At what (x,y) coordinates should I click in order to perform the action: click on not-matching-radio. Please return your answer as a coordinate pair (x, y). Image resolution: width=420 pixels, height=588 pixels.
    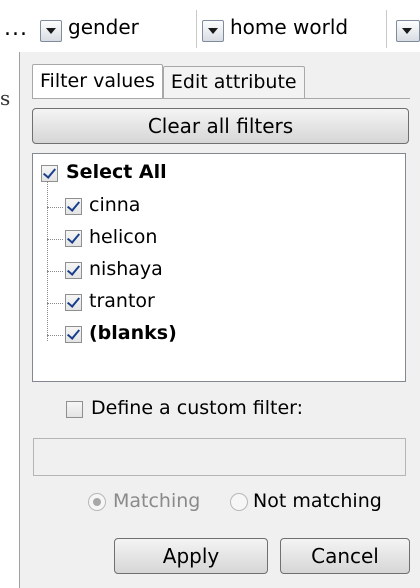
    Looking at the image, I should click on (239, 502).